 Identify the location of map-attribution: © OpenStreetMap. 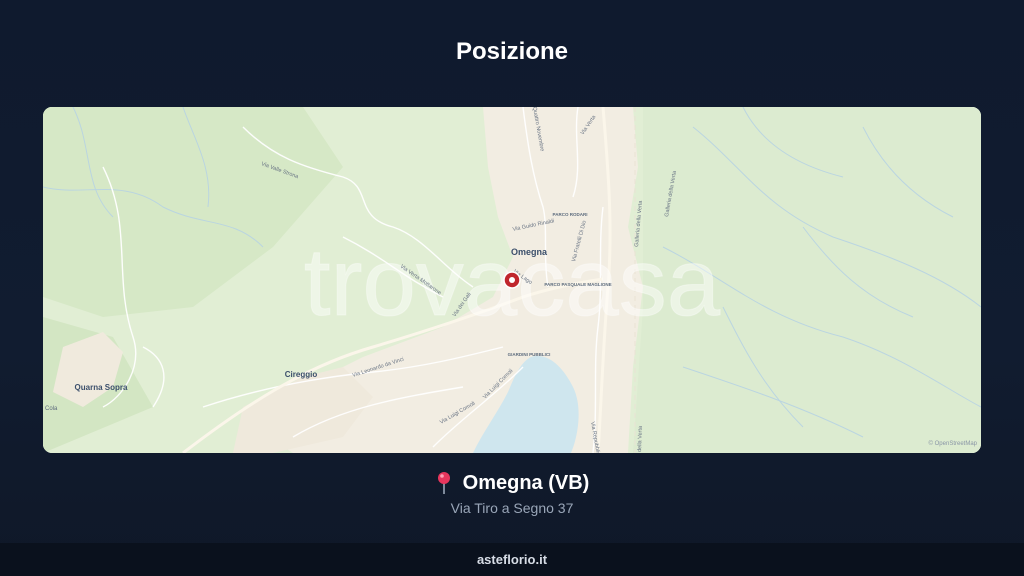
(953, 443).